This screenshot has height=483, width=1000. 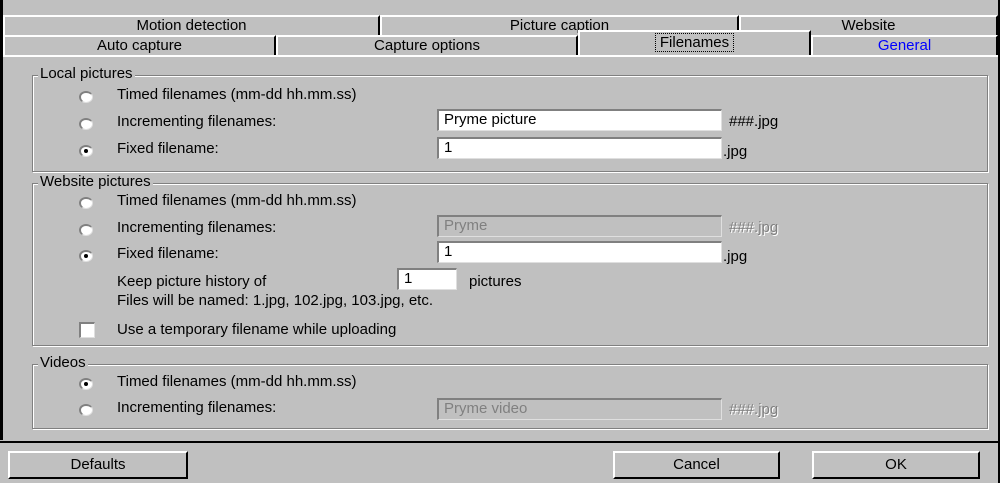 I want to click on cancel-button: Cancel, so click(x=696, y=465).